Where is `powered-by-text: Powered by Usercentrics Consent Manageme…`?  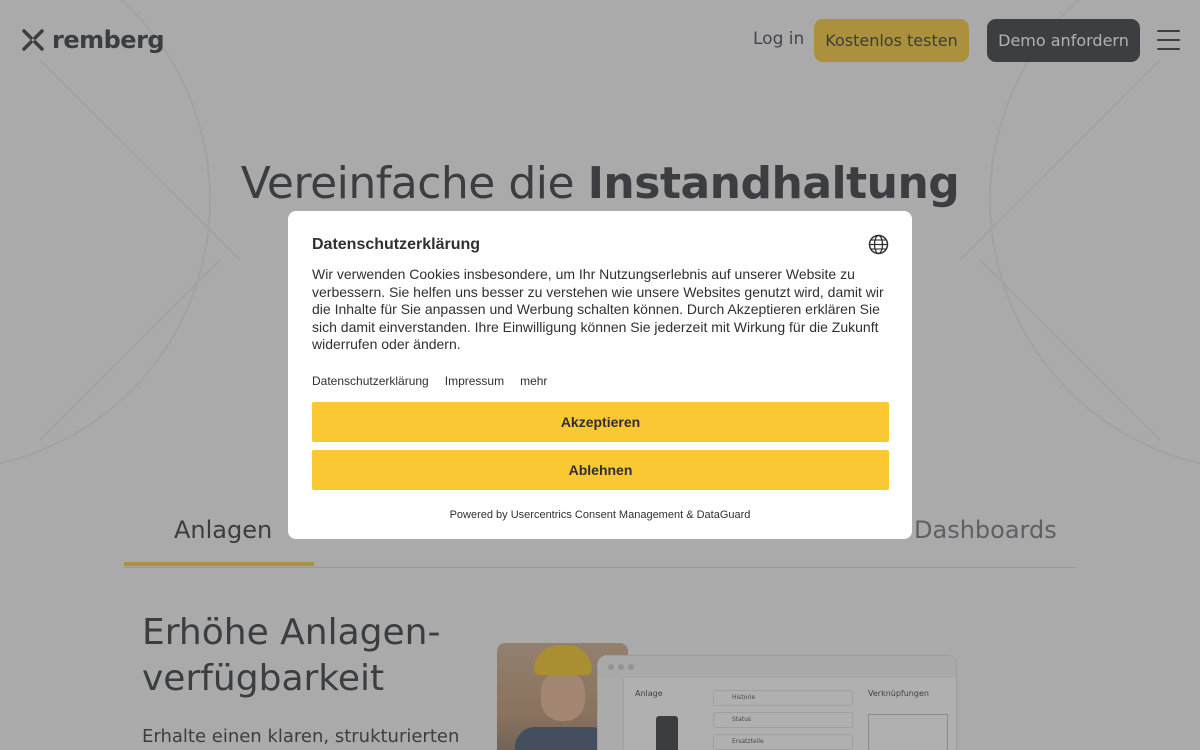
powered-by-text: Powered by Usercentrics Consent Manageme… is located at coordinates (600, 515).